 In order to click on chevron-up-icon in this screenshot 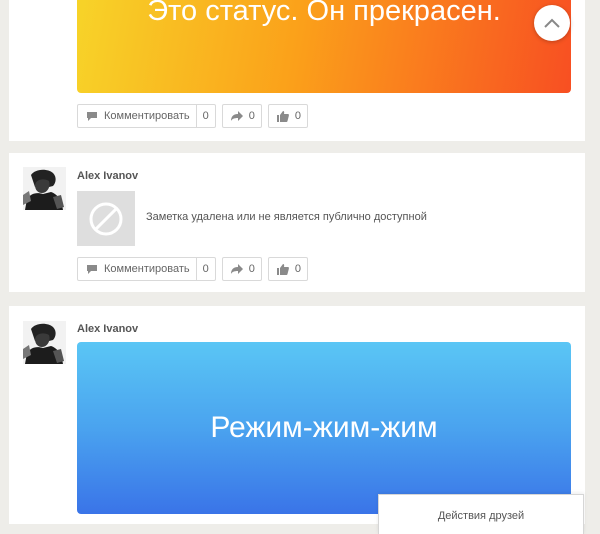, I will do `click(552, 23)`.